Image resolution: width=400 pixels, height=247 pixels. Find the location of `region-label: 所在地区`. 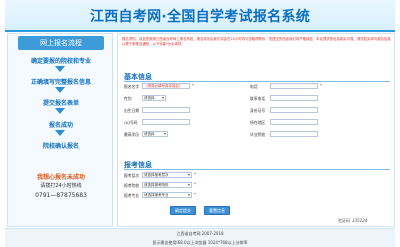

region-label: 所在地区 is located at coordinates (258, 122).